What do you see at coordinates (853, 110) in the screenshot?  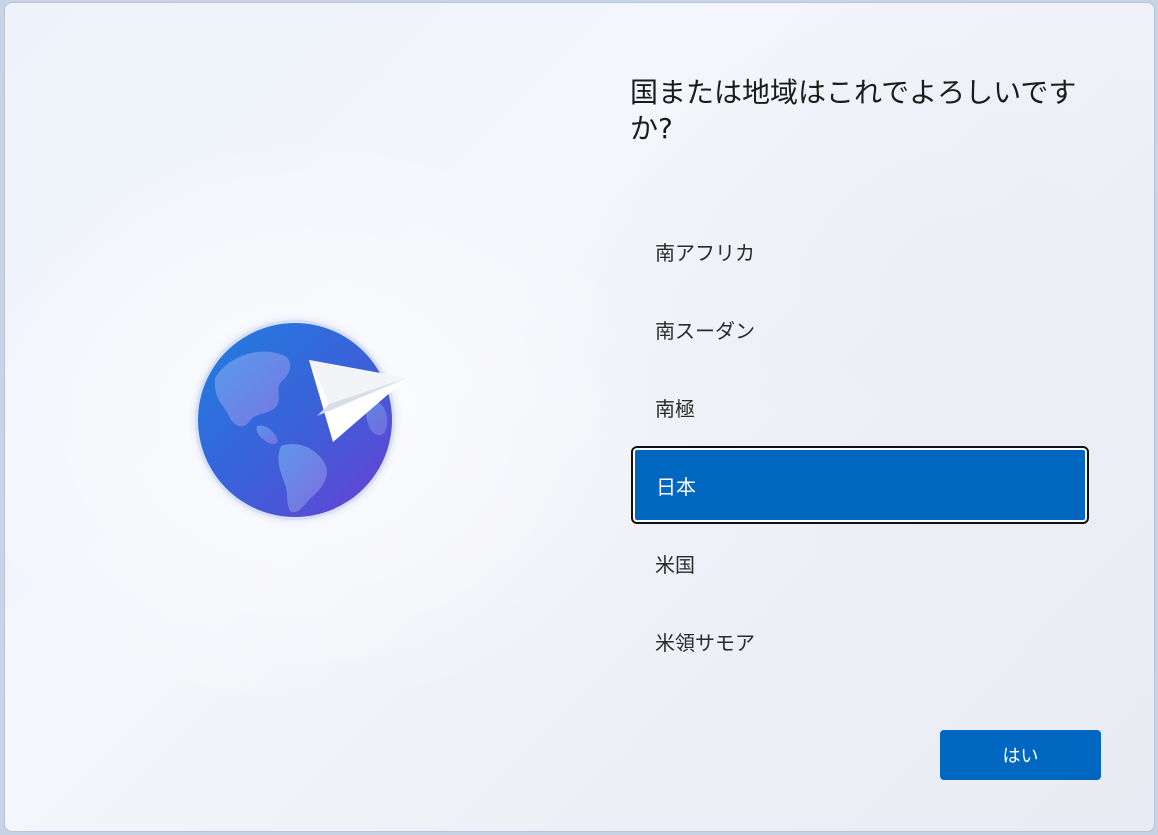 I see `page-title: 国または地域はこれでよろしいですか?` at bounding box center [853, 110].